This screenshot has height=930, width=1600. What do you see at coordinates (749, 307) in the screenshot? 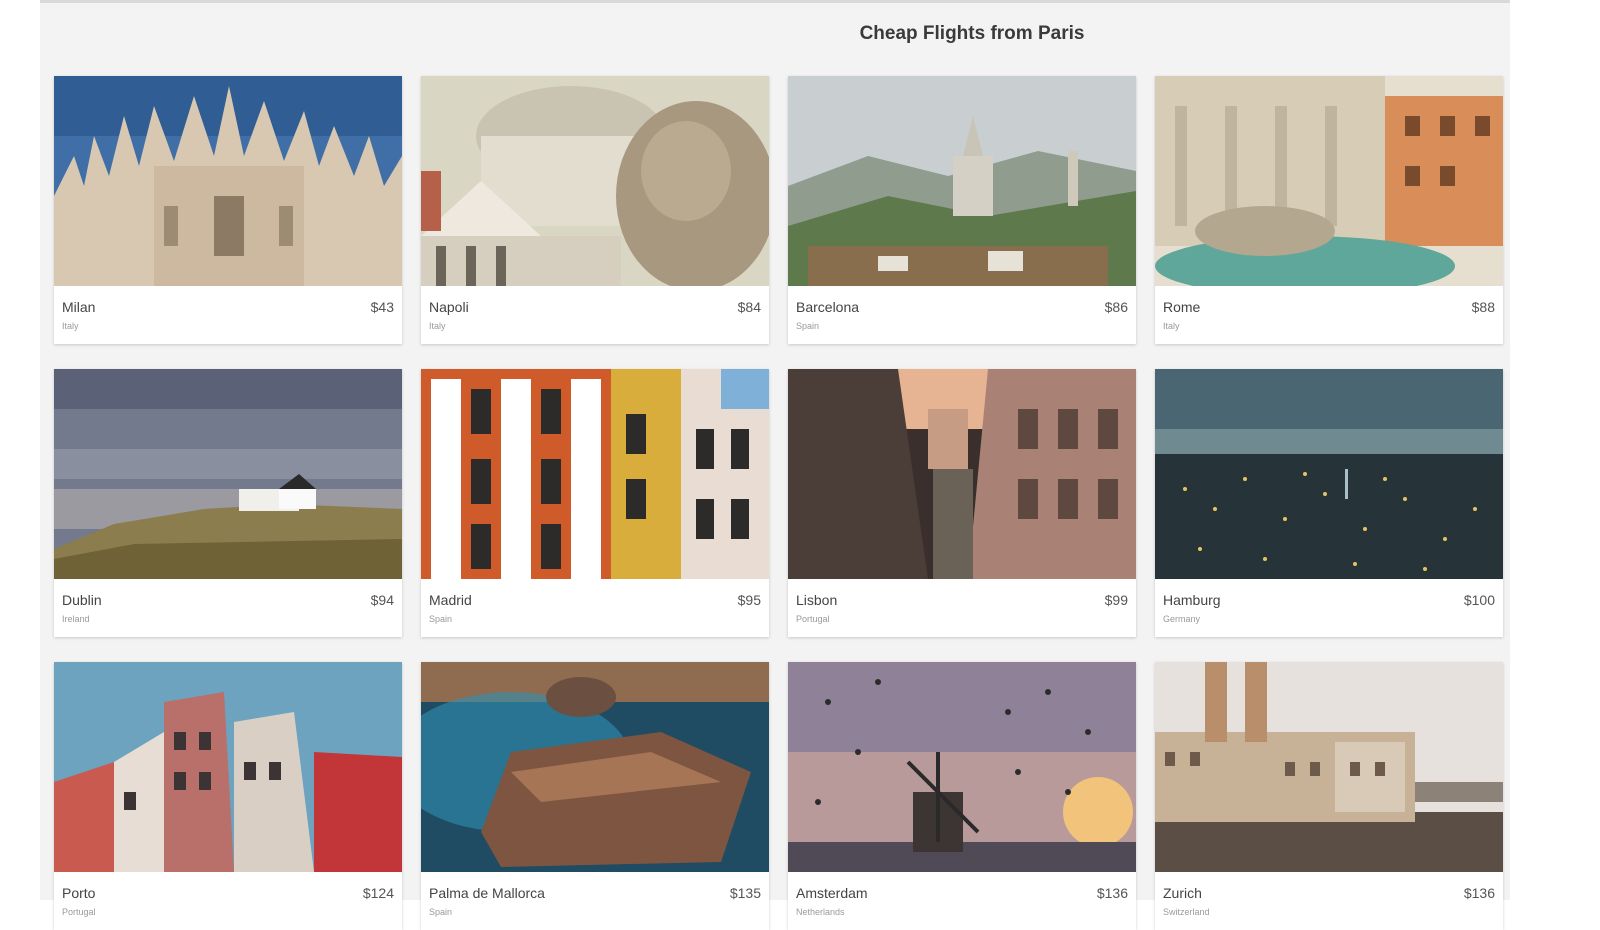
I see `destination-price: $84` at bounding box center [749, 307].